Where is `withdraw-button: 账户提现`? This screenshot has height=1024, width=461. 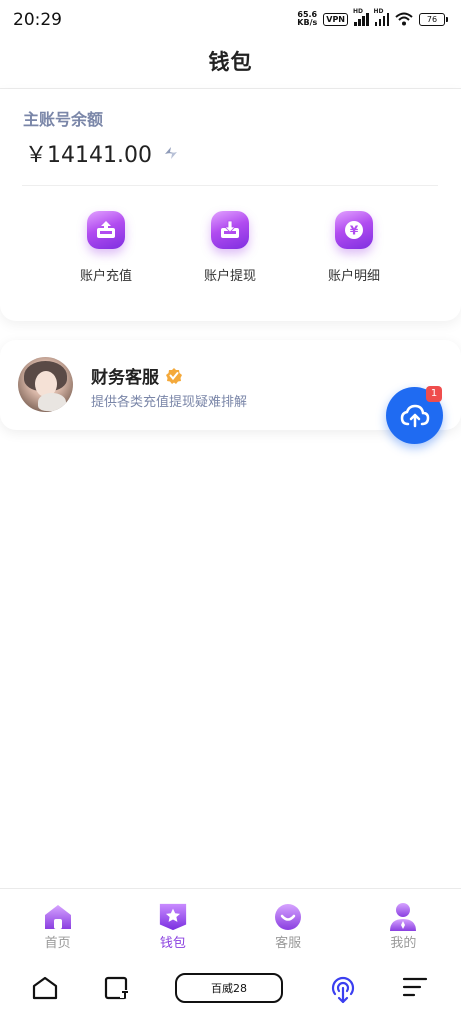 withdraw-button: 账户提现 is located at coordinates (230, 247).